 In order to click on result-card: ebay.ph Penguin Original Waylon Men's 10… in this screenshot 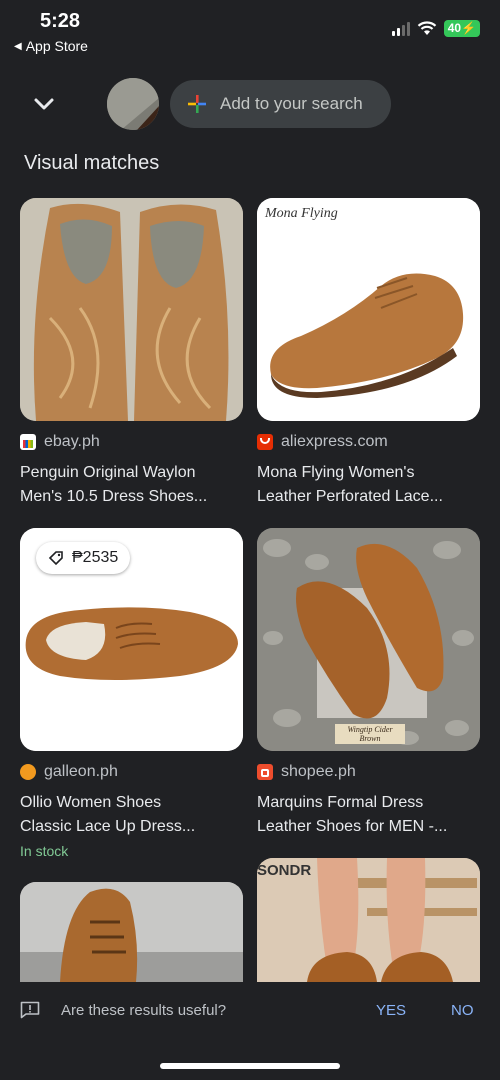, I will do `click(131, 353)`.